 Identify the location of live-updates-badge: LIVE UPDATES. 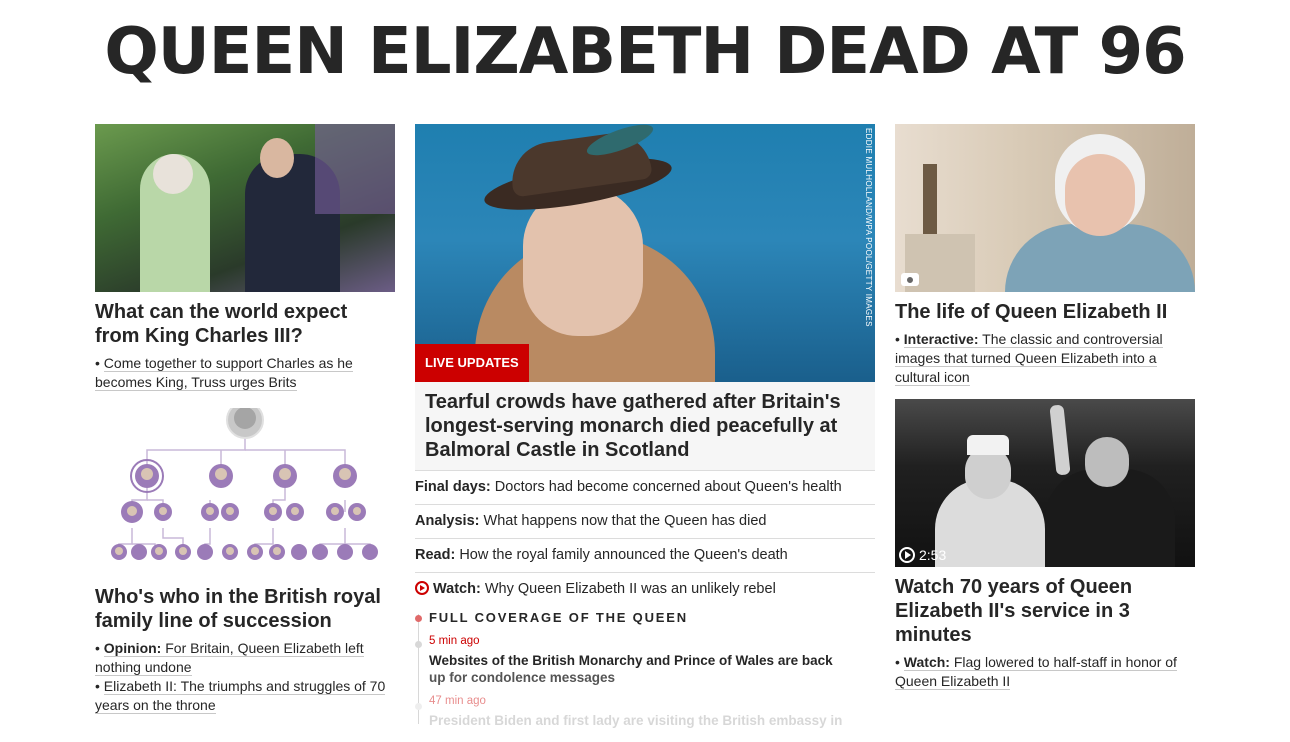
(472, 363).